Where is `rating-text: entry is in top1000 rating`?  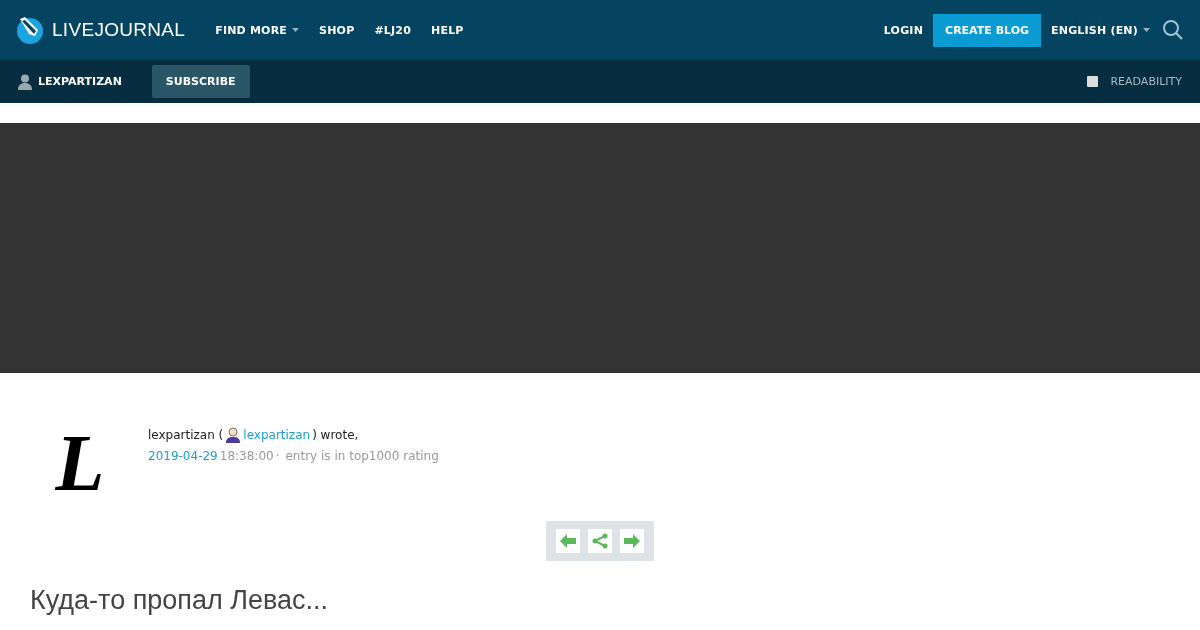
rating-text: entry is in top1000 rating is located at coordinates (362, 456).